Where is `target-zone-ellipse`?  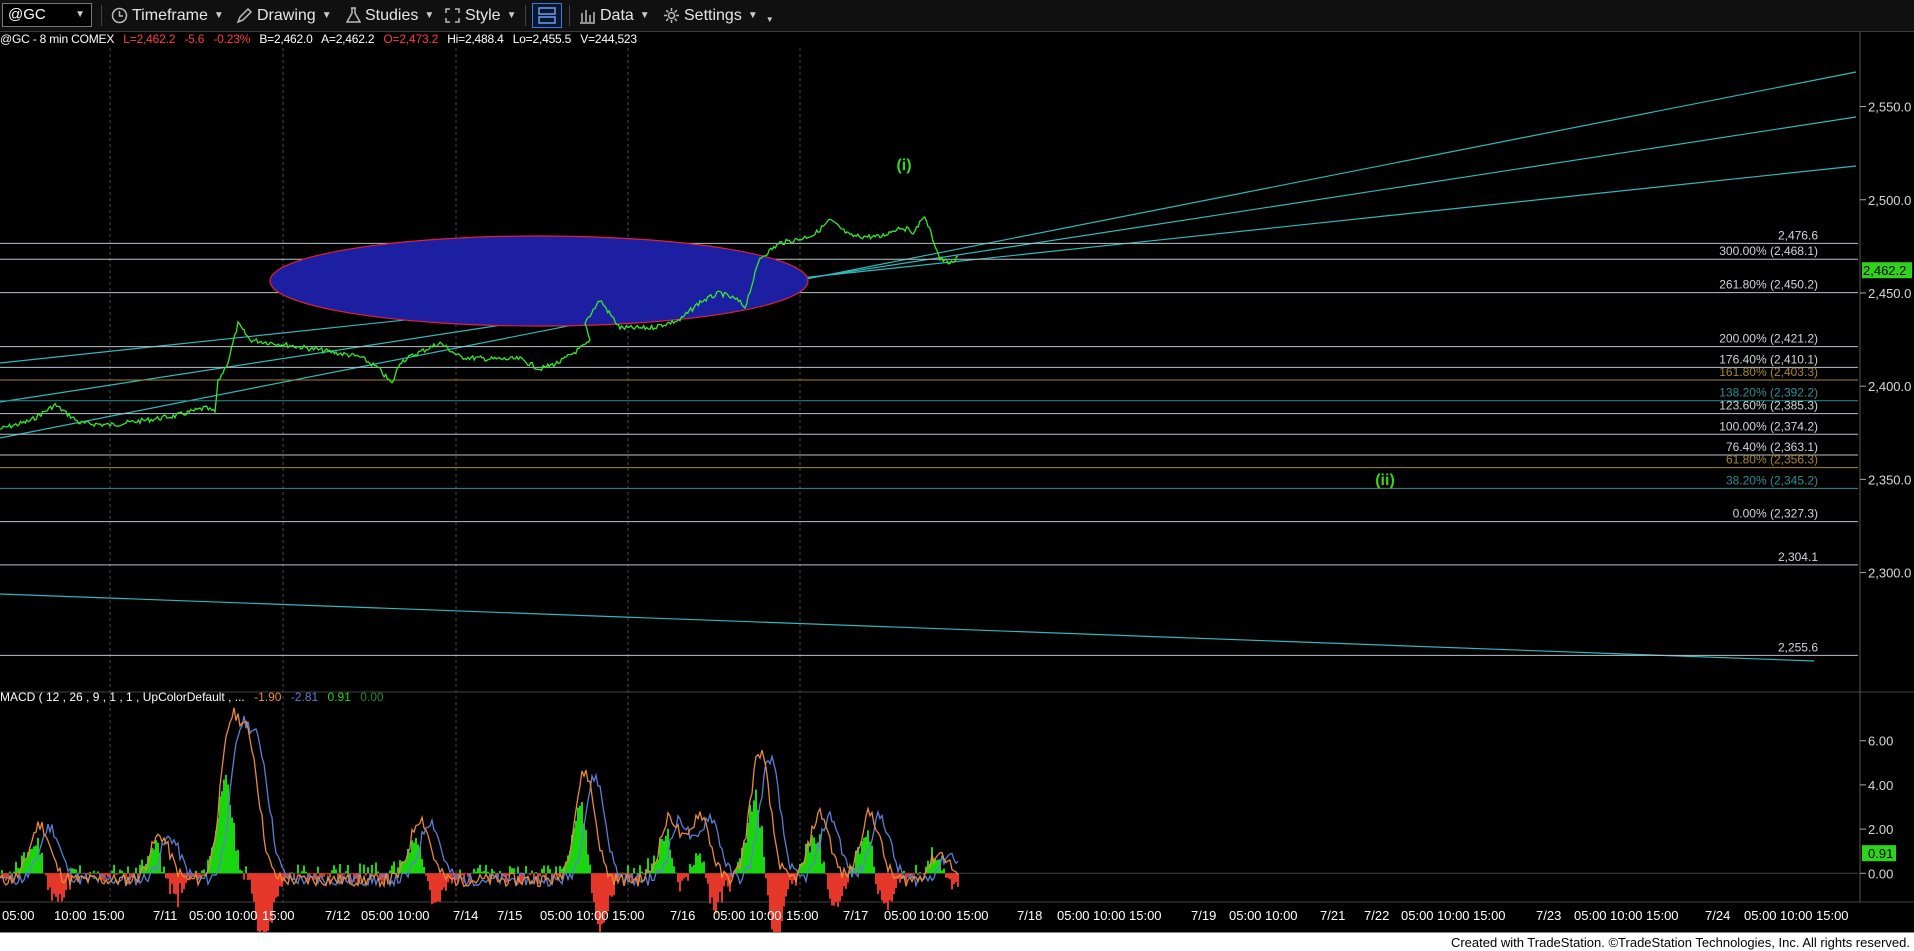
target-zone-ellipse is located at coordinates (539, 281).